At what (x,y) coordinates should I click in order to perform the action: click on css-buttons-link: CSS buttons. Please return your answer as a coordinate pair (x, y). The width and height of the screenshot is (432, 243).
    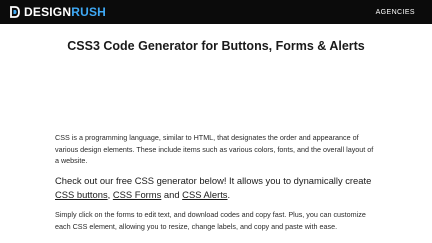
    Looking at the image, I should click on (81, 194).